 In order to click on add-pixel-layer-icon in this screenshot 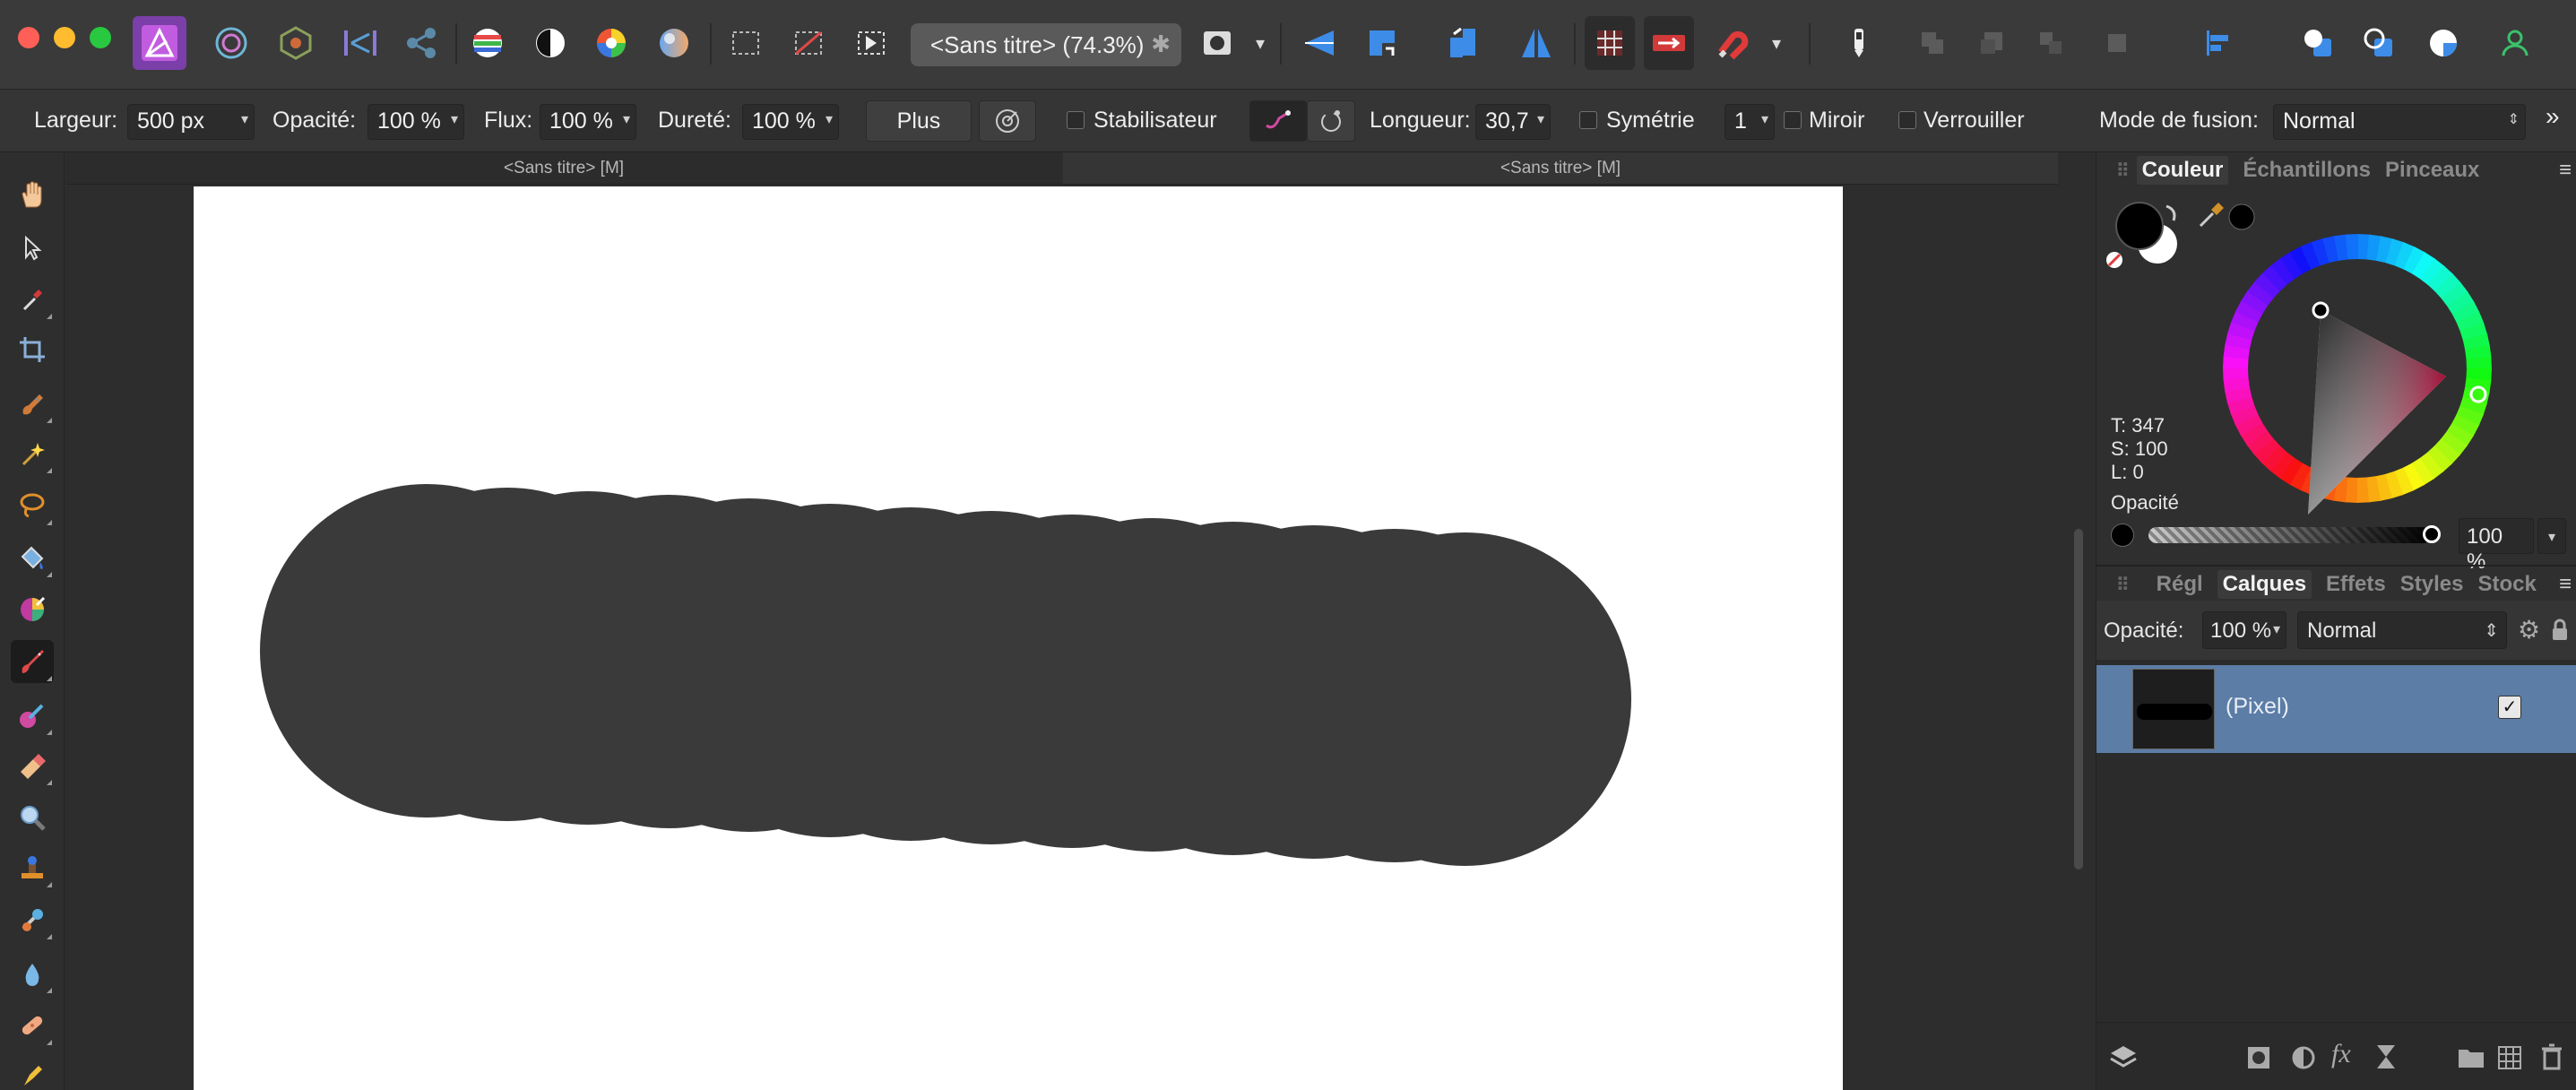, I will do `click(2509, 1058)`.